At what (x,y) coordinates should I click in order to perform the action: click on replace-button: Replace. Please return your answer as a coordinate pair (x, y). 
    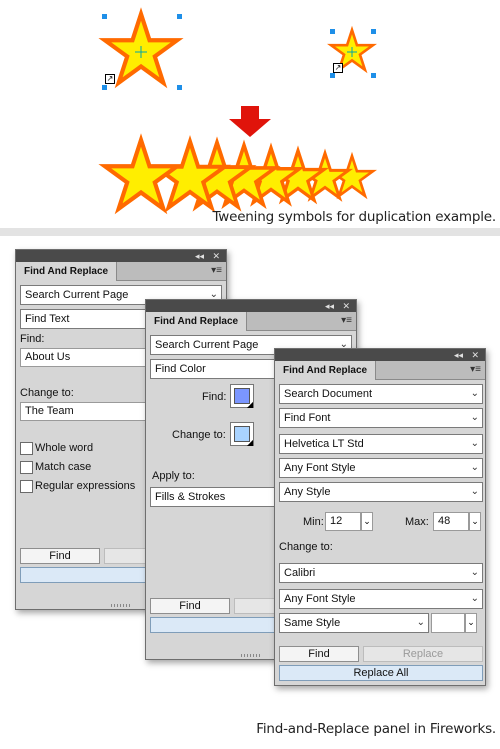
    Looking at the image, I should click on (423, 654).